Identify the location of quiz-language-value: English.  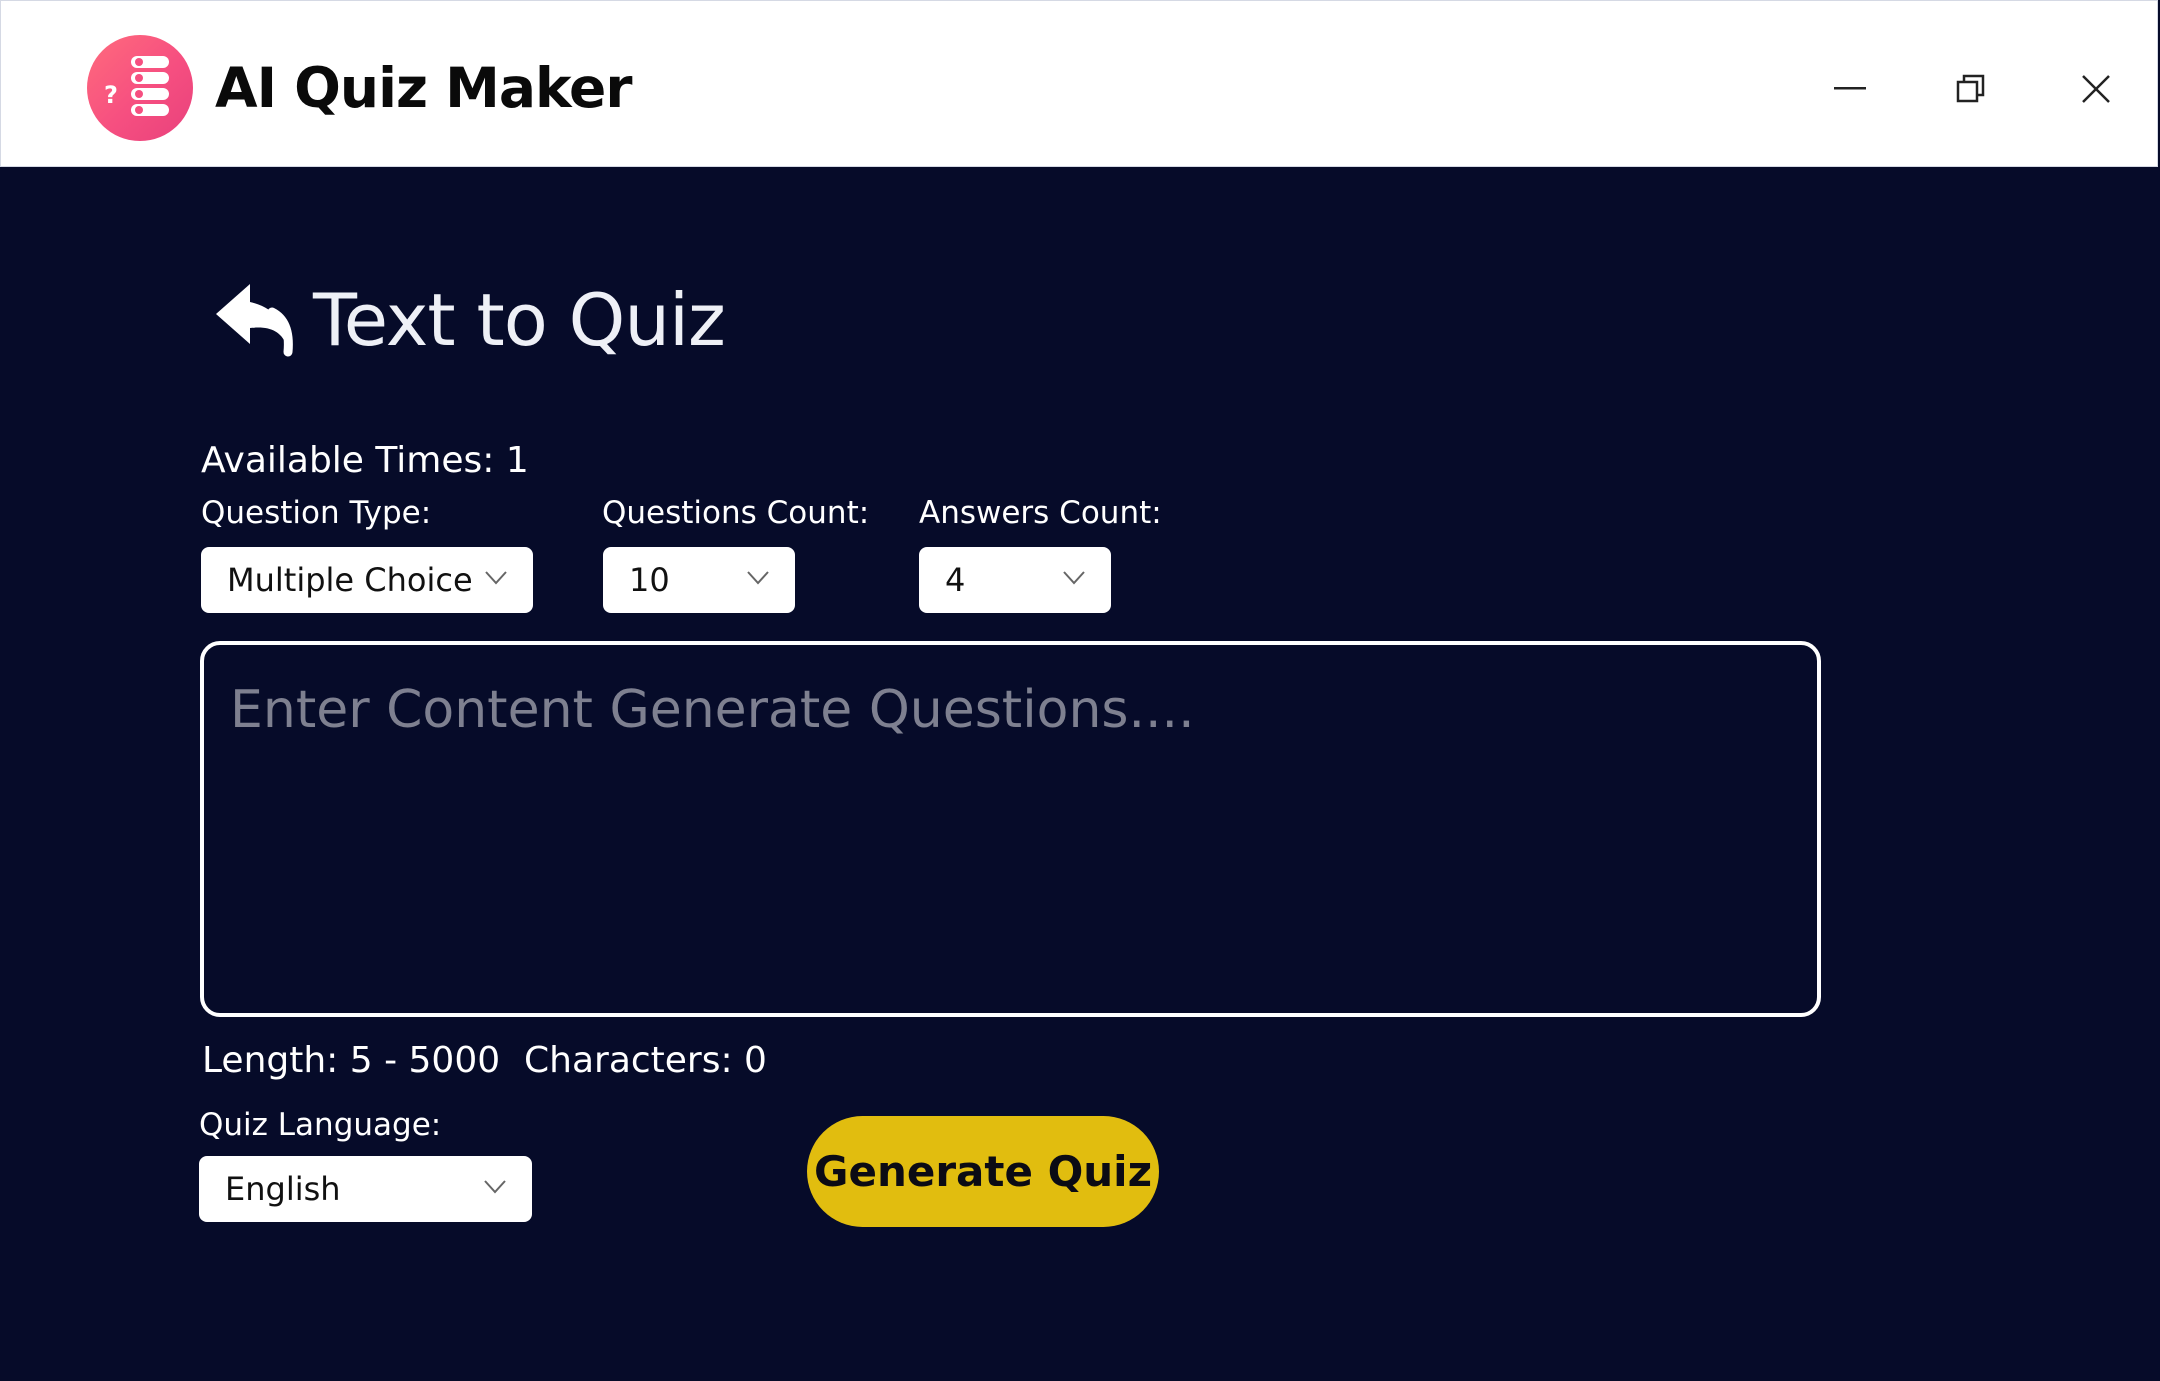
(283, 1189).